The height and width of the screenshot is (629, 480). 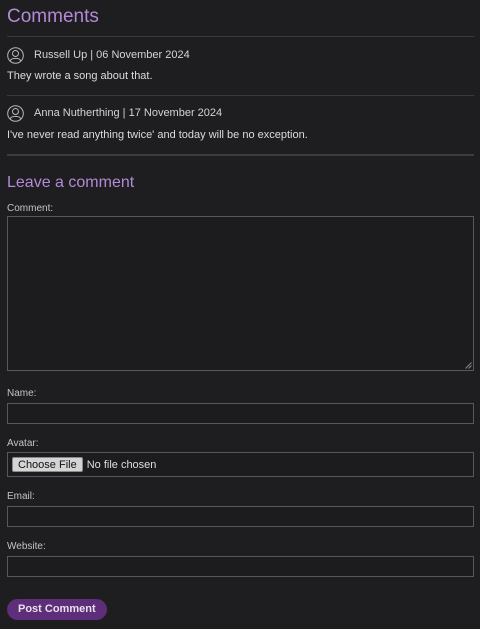 I want to click on comment-divider, so click(x=240, y=95).